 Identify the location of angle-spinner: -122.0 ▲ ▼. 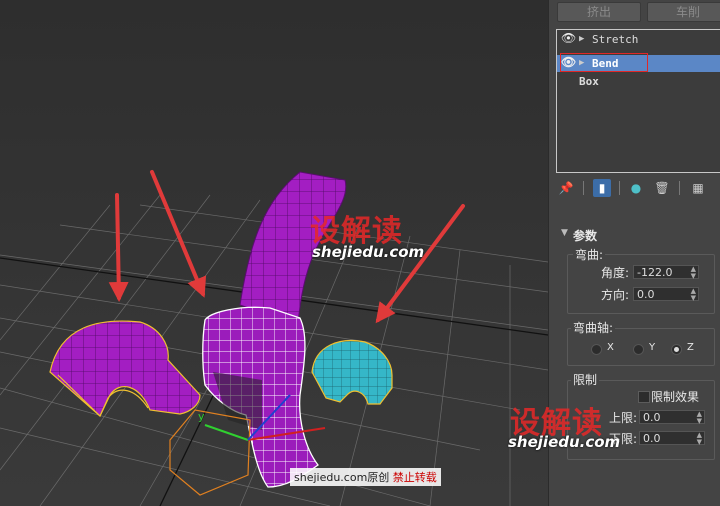
(666, 272).